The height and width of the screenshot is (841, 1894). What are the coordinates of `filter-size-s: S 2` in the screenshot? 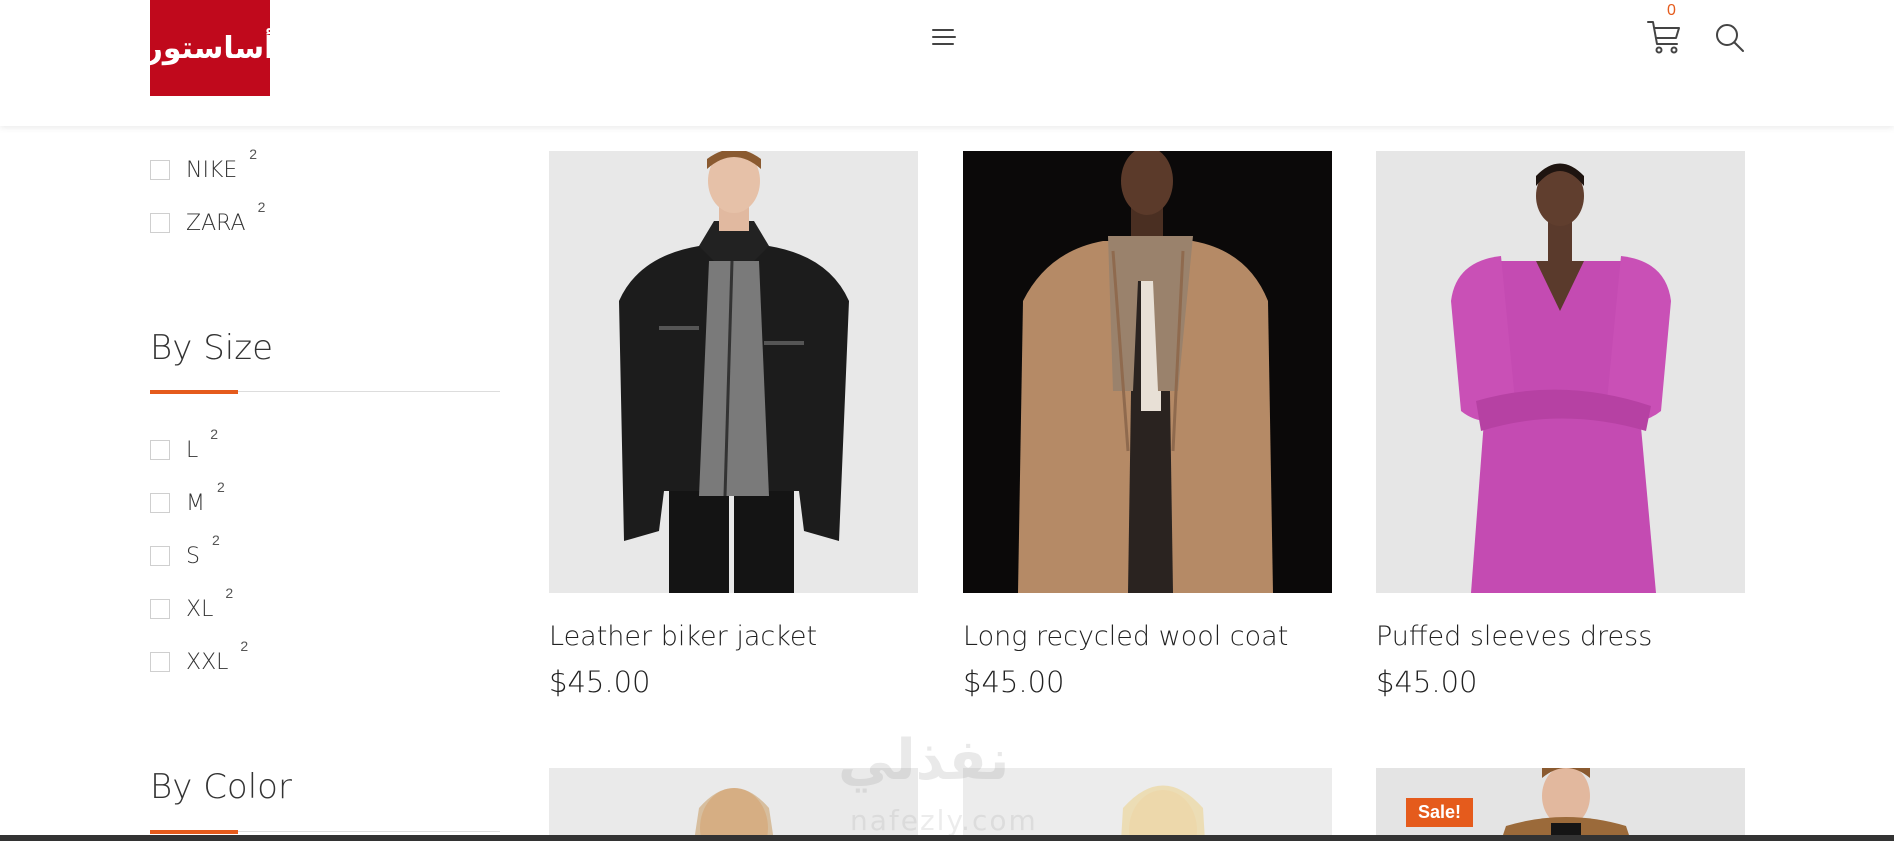 It's located at (185, 551).